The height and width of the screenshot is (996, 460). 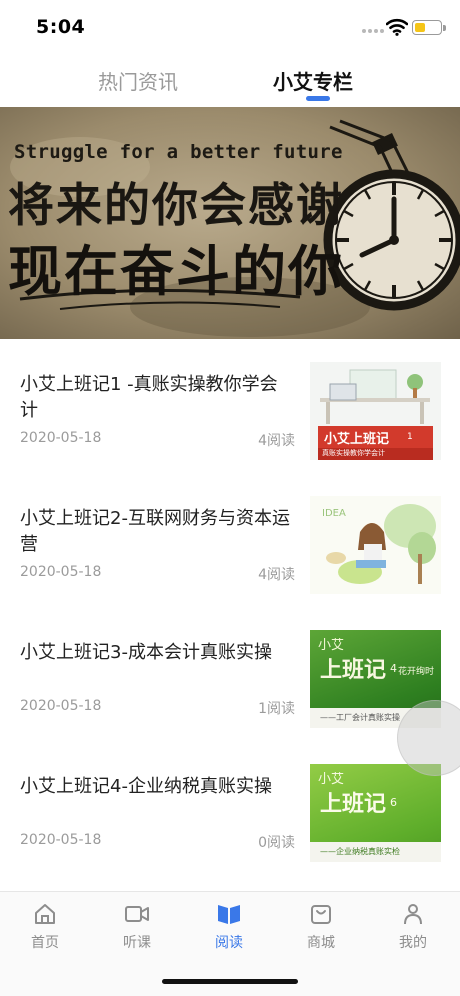 What do you see at coordinates (230, 28) in the screenshot?
I see `status-bar: 5:04` at bounding box center [230, 28].